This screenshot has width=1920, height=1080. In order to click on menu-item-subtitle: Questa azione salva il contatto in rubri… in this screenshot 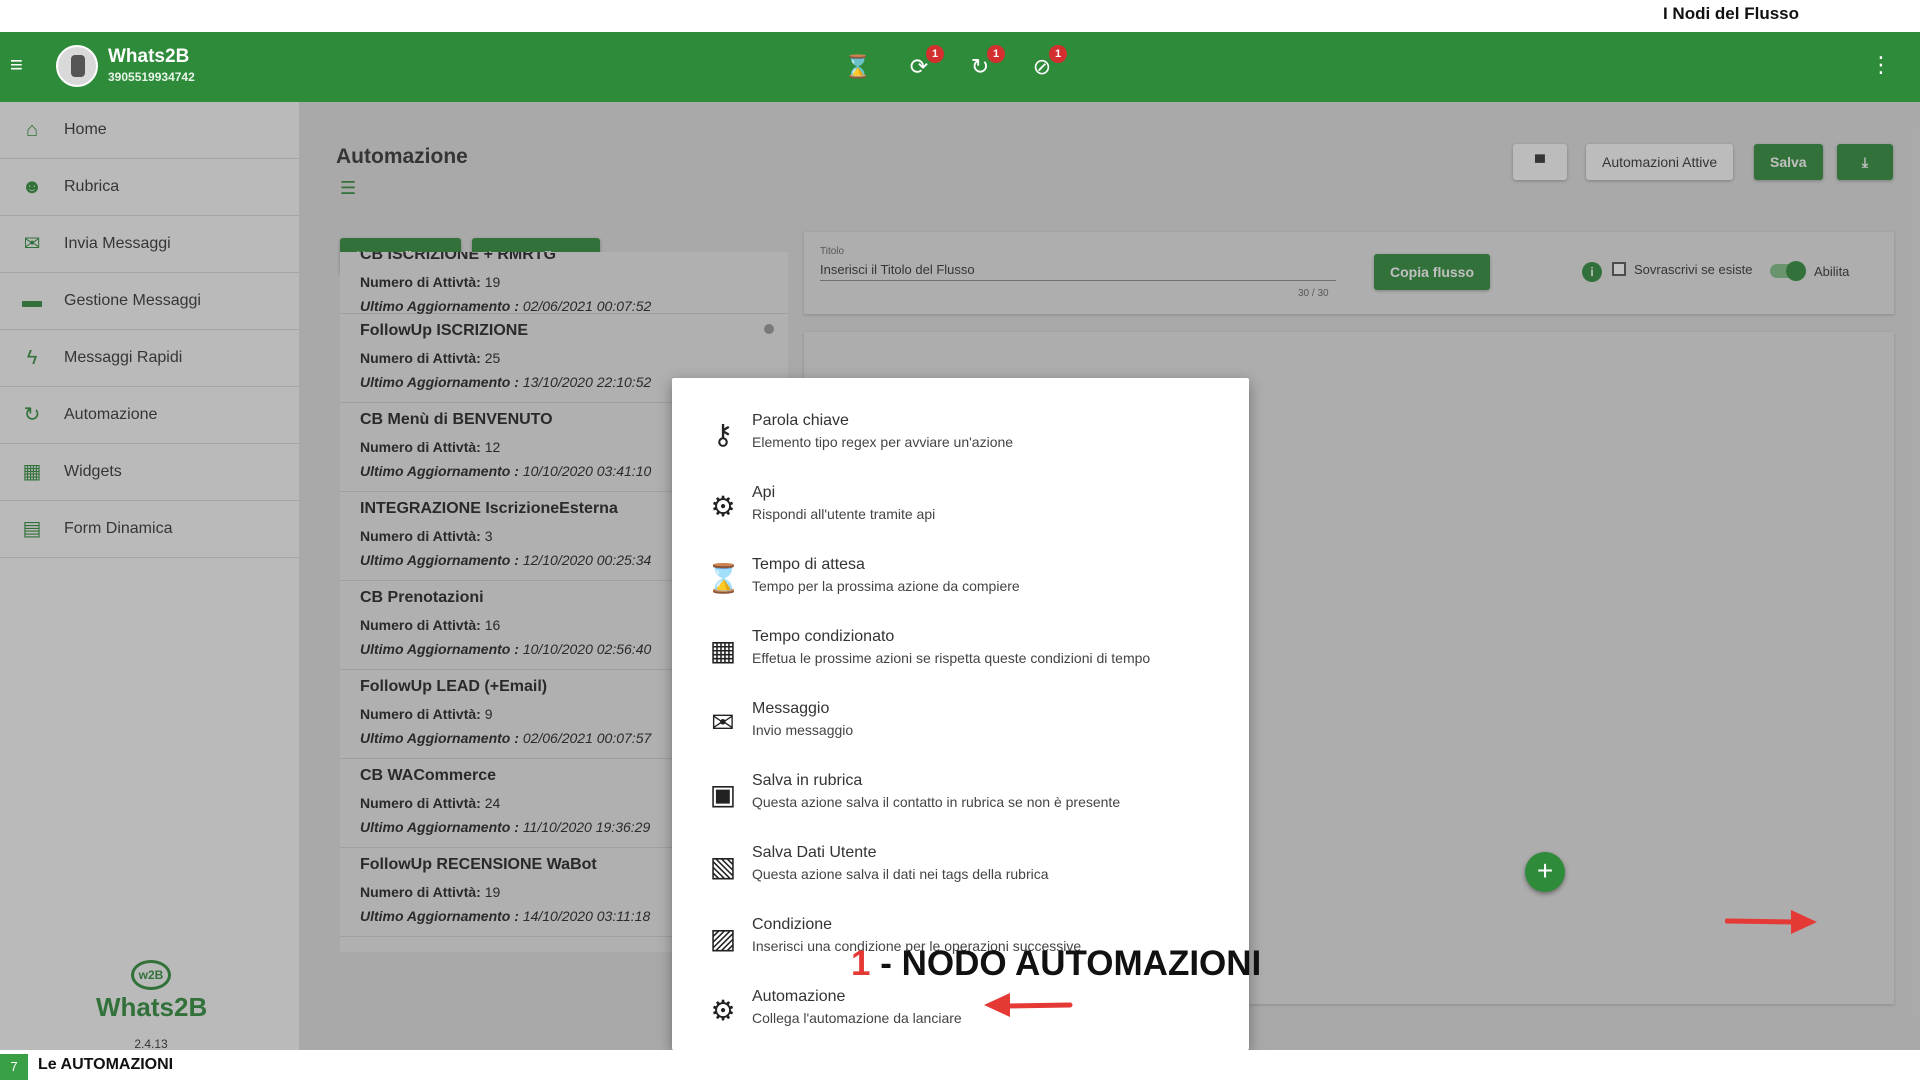, I will do `click(936, 802)`.